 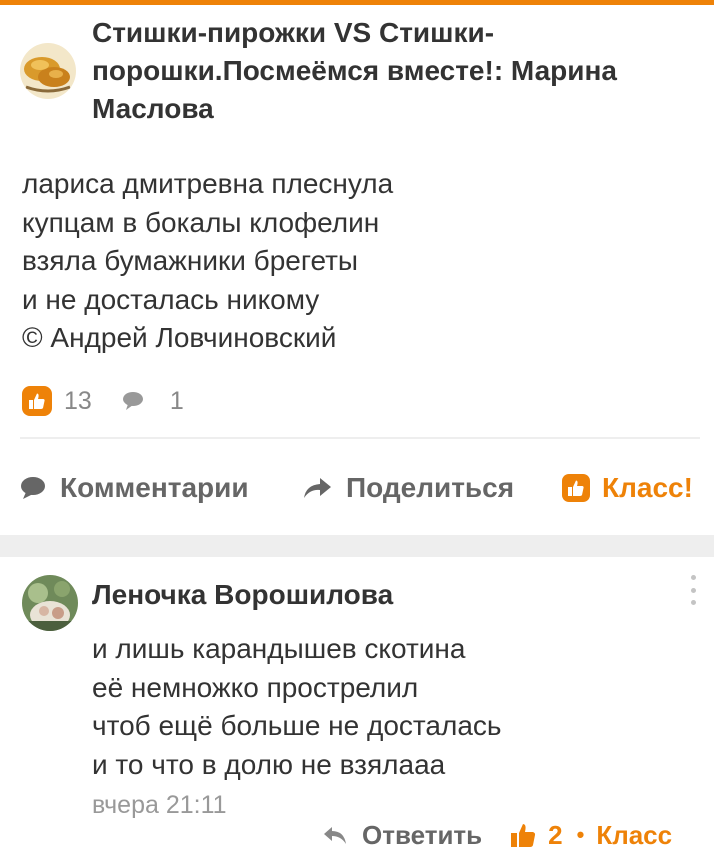 I want to click on like-label: Класс!, so click(x=647, y=487).